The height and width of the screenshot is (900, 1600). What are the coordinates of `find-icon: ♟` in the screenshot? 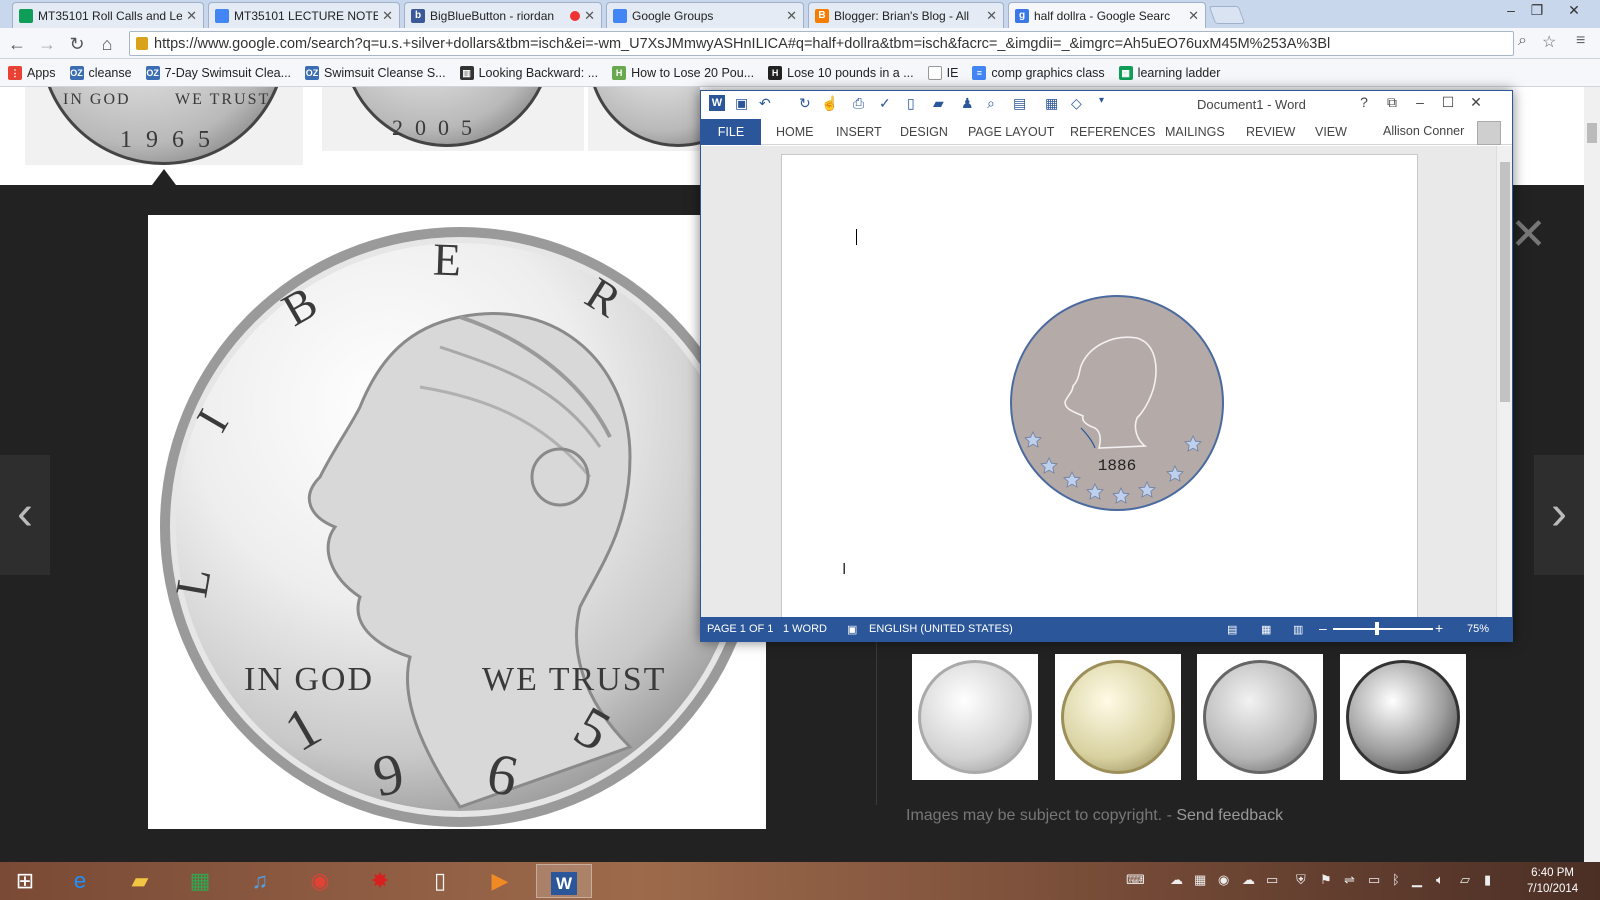 It's located at (967, 103).